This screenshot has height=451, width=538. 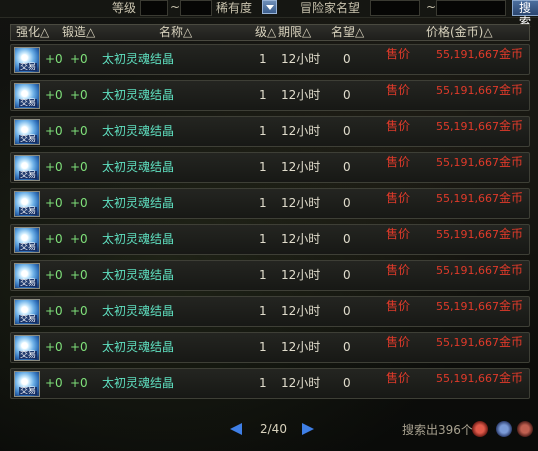 I want to click on rarity-dropdown-icon, so click(x=269, y=7).